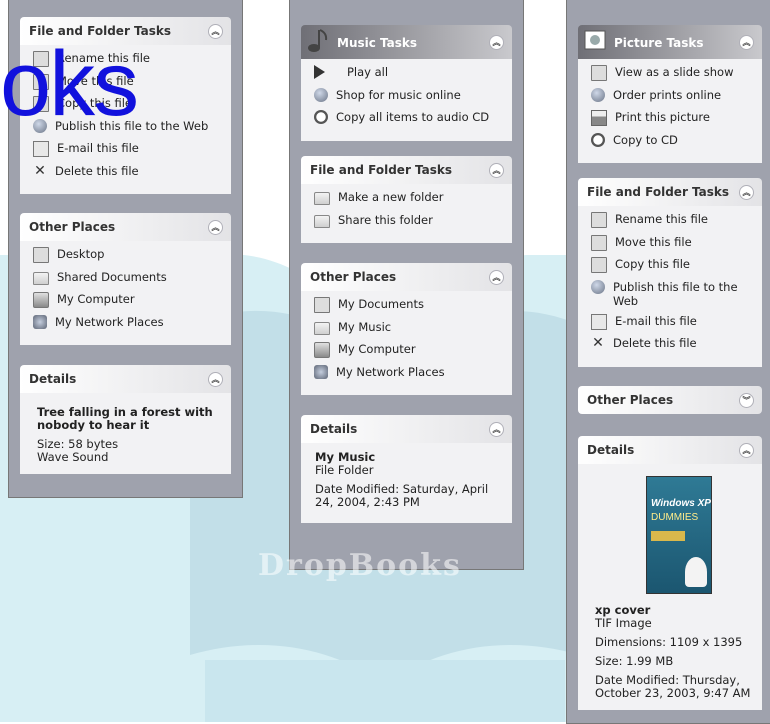 Image resolution: width=770 pixels, height=724 pixels. I want to click on task-copy-to-cd: Copy all items to audio CD, so click(409, 121).